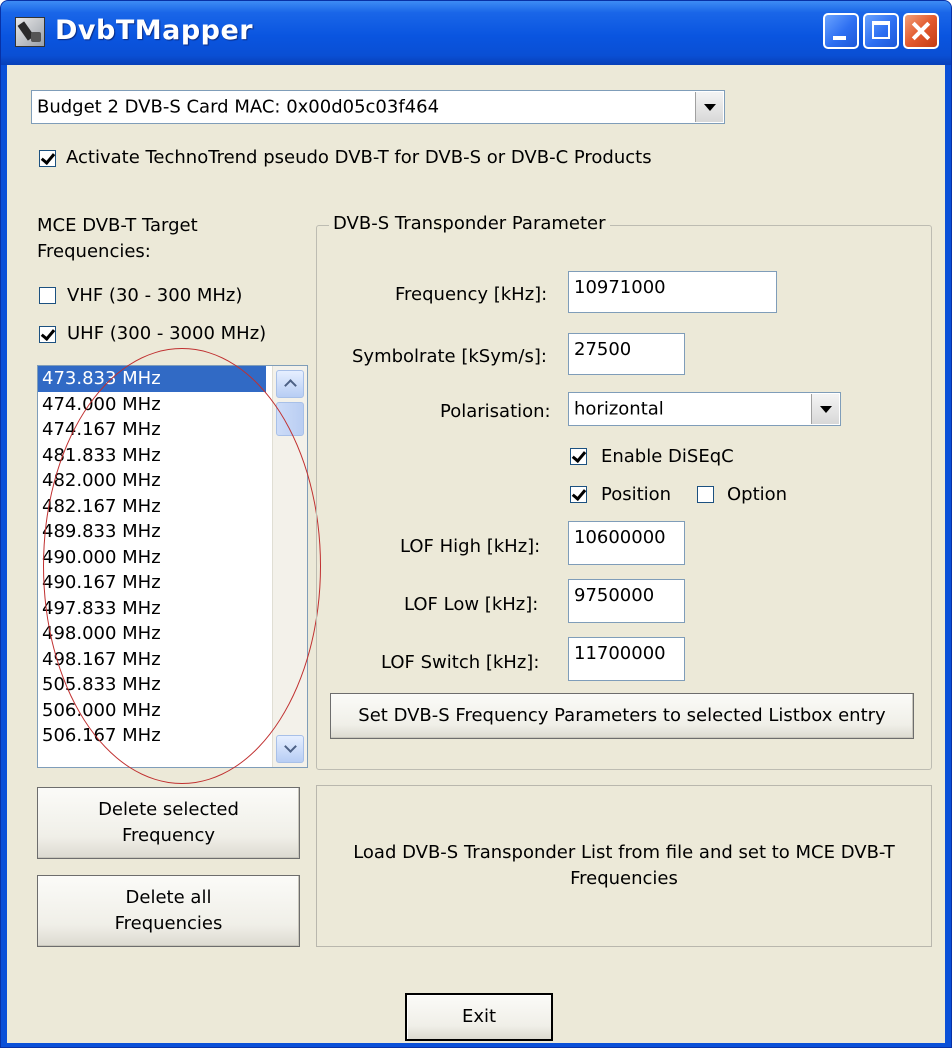  What do you see at coordinates (841, 31) in the screenshot?
I see `minimize-button` at bounding box center [841, 31].